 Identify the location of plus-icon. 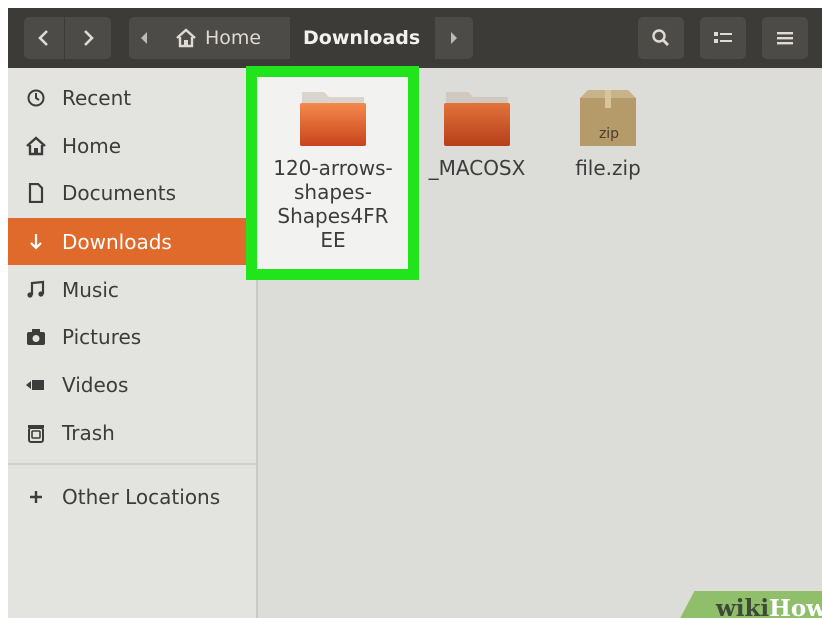
(36, 497).